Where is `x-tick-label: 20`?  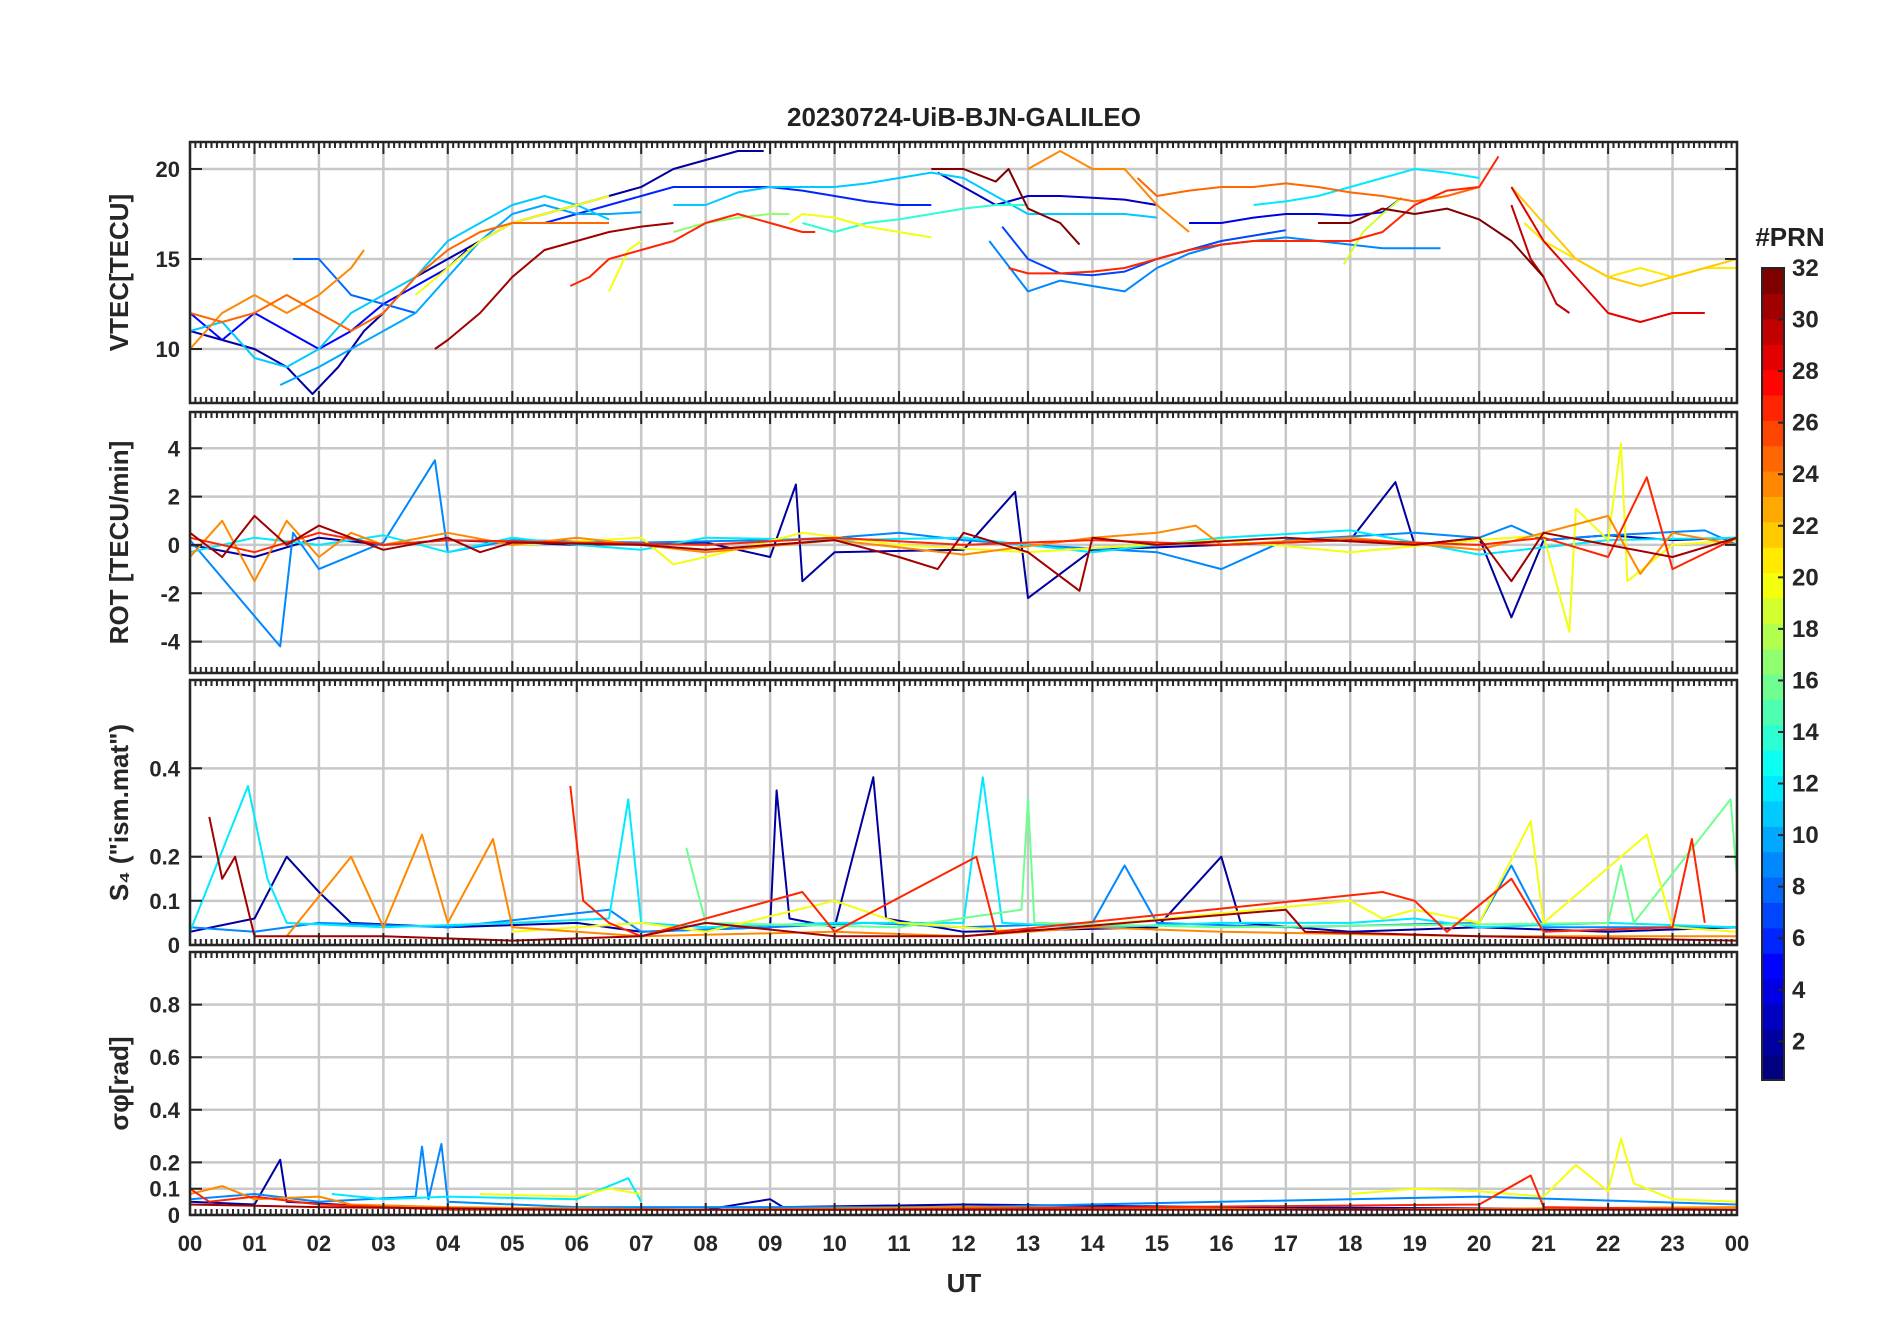
x-tick-label: 20 is located at coordinates (1479, 1243).